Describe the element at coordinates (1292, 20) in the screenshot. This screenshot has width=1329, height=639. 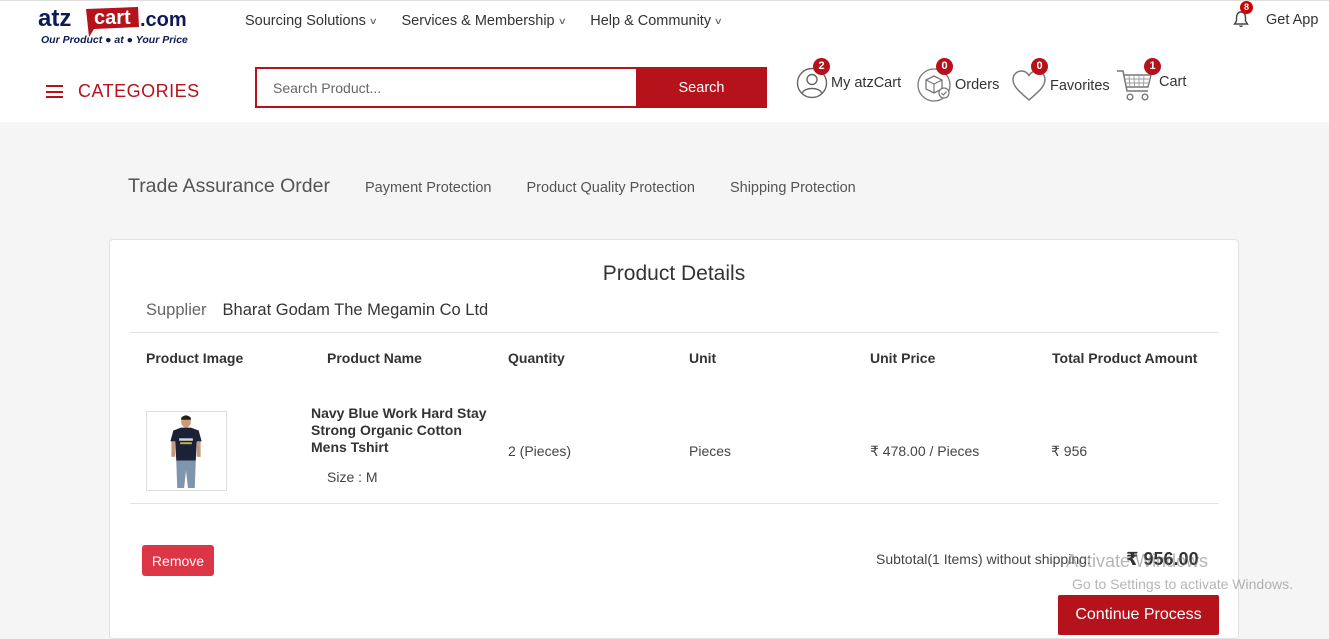
I see `get-app-link: Get App` at that location.